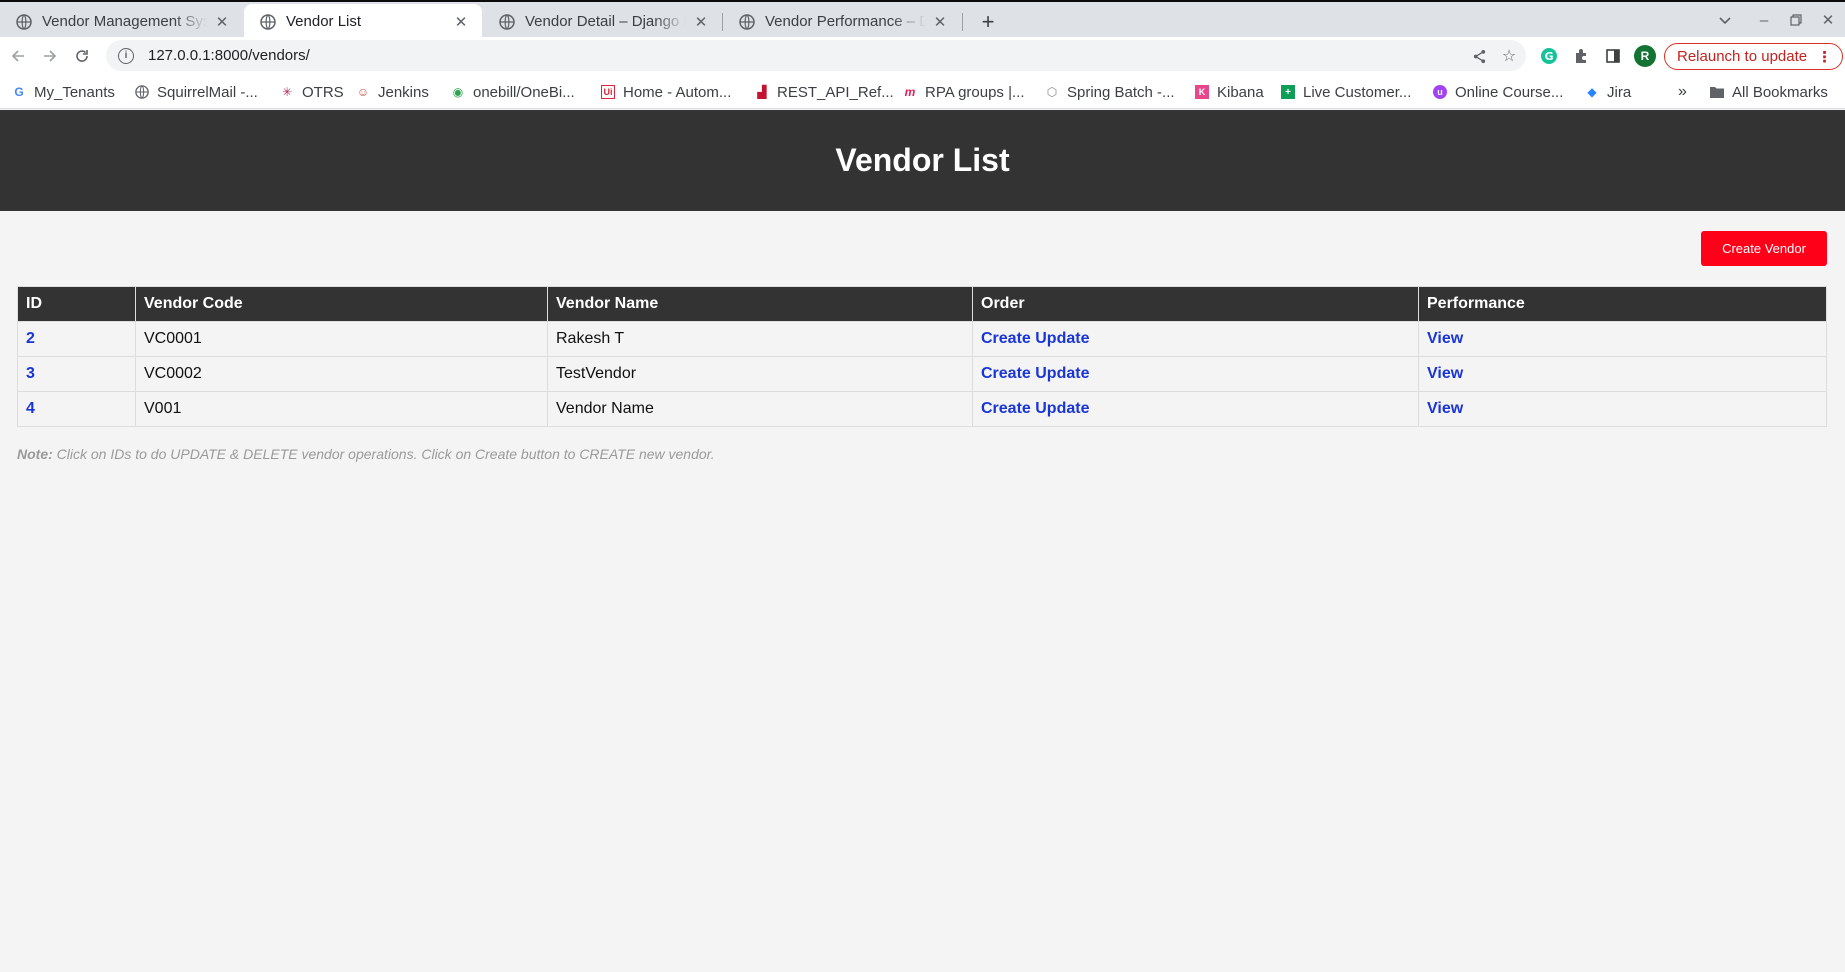 This screenshot has height=972, width=1845. Describe the element at coordinates (50, 56) in the screenshot. I see `forward-arrow-icon` at that location.